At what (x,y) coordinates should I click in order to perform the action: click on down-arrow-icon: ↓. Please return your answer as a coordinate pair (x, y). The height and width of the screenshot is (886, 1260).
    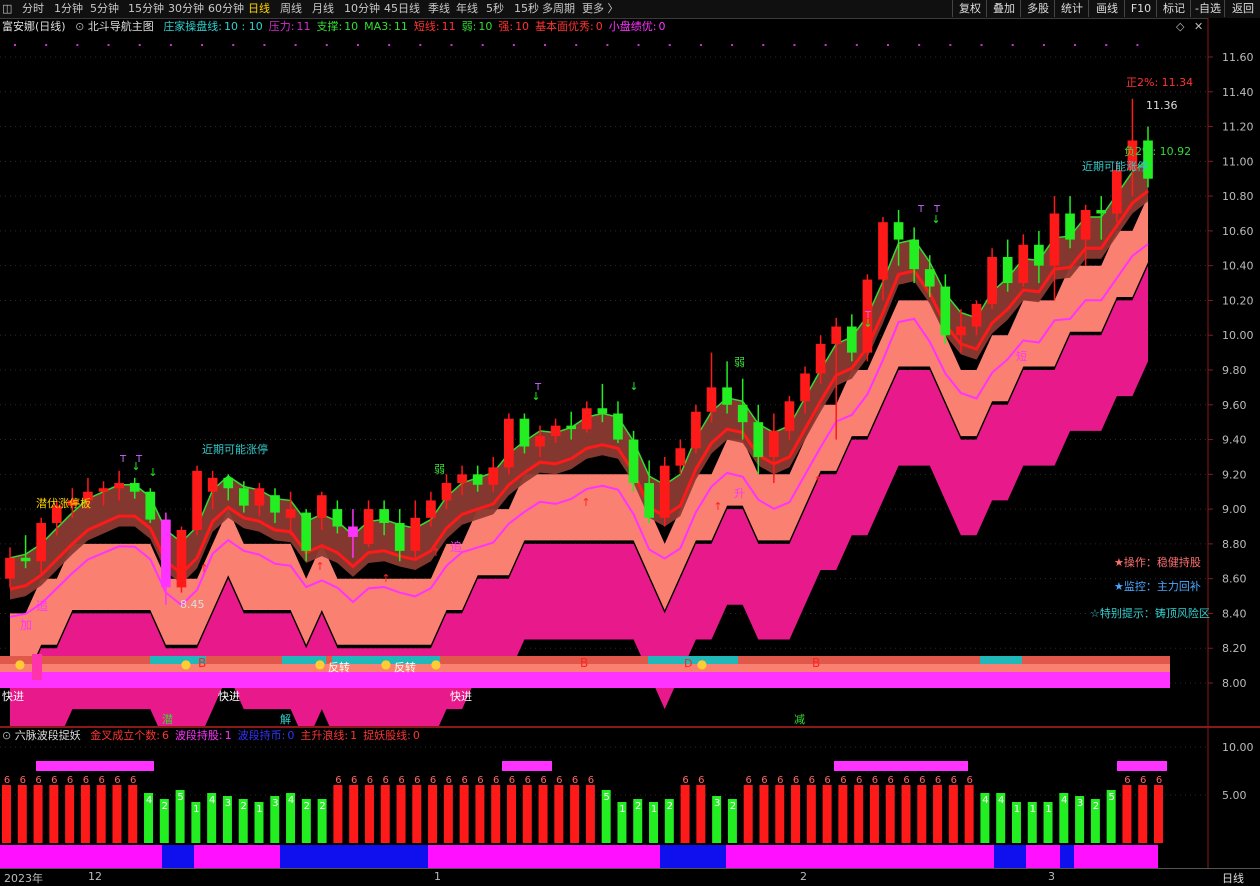
    Looking at the image, I should click on (867, 323).